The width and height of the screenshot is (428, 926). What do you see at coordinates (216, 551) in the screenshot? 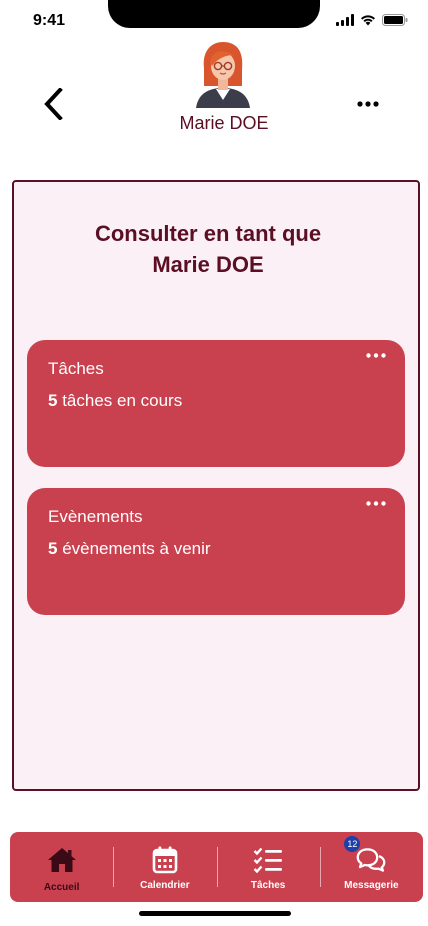
I see `events-card: Evènements 5 évènements à venir` at bounding box center [216, 551].